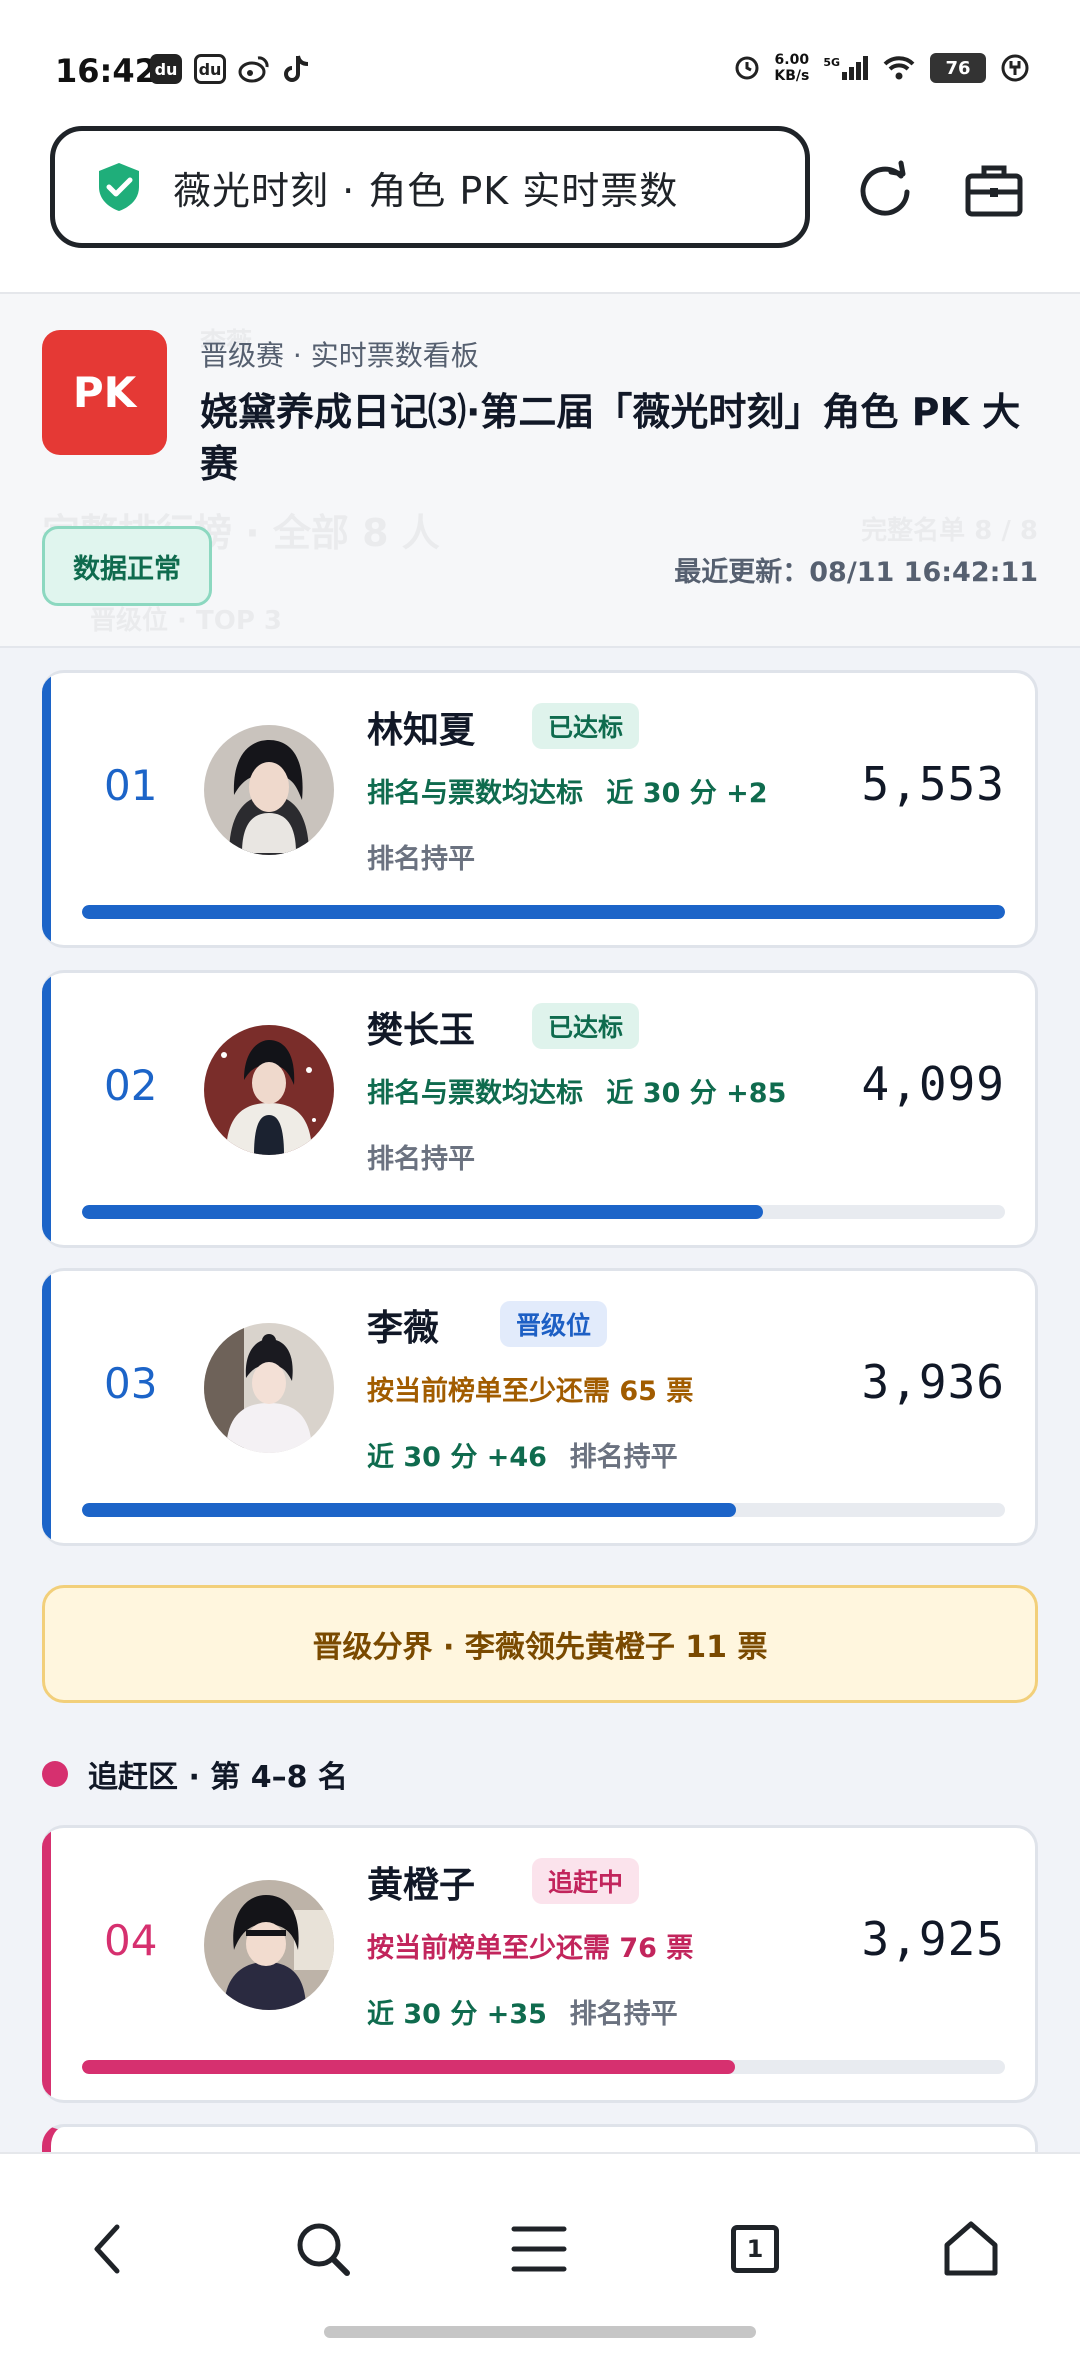 This screenshot has height=2360, width=1080. Describe the element at coordinates (586, 1881) in the screenshot. I see `status-badge: 追赶中` at that location.